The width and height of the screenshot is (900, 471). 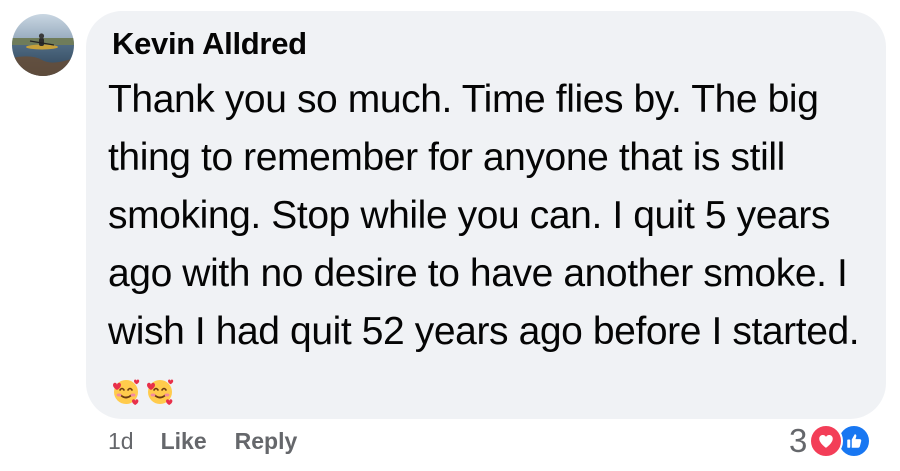 I want to click on reply-button: Reply, so click(x=266, y=441).